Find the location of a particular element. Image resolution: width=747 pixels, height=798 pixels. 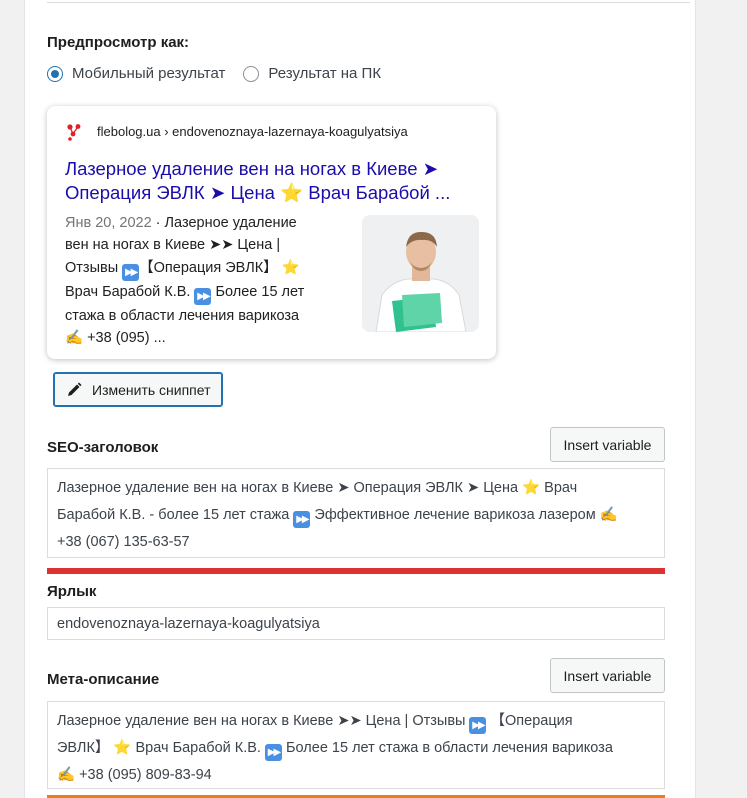

snippet-desc-text: Врач Барабой К.В. is located at coordinates (130, 291).